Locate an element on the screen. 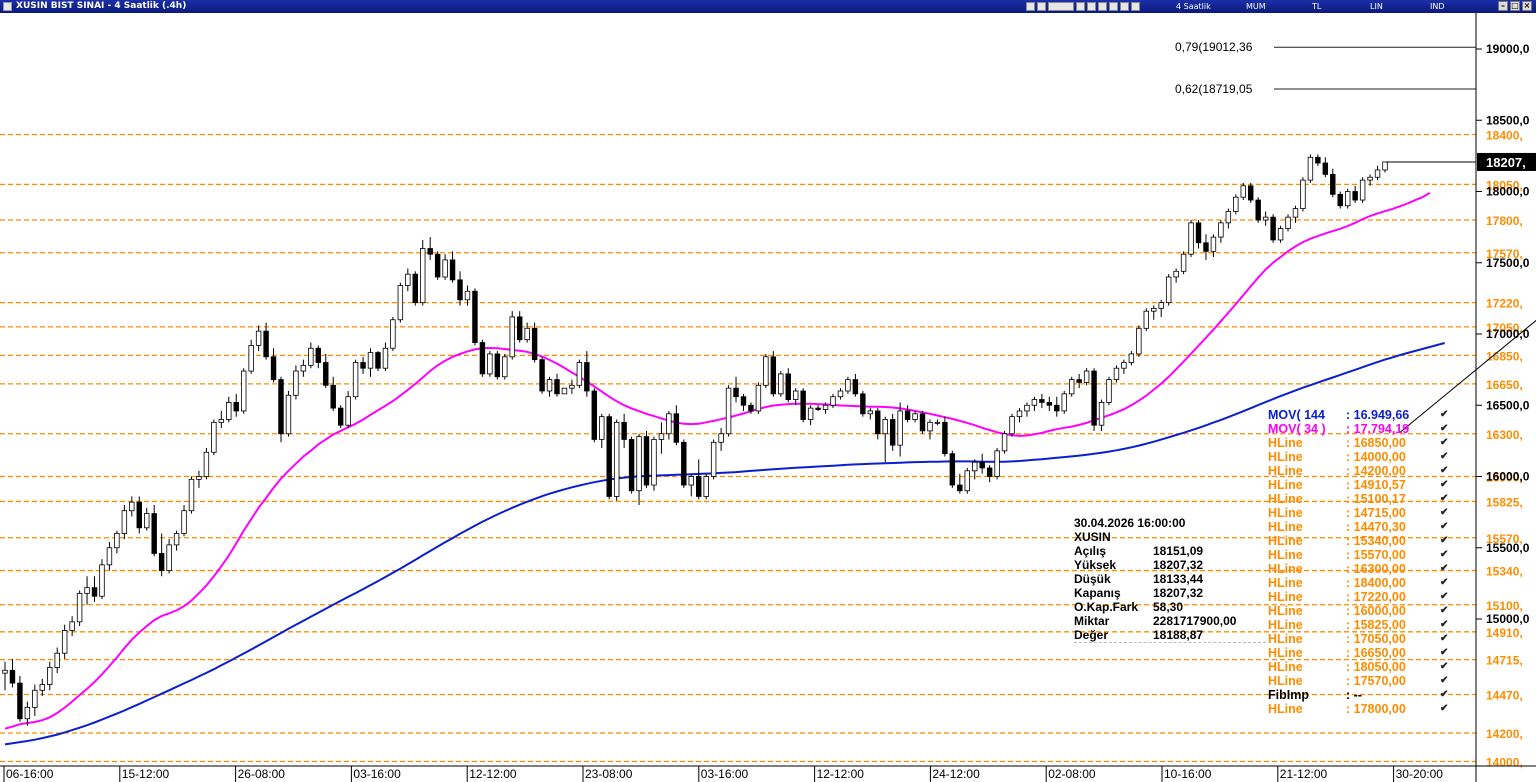  legend-row: FibImp: -- ✔ is located at coordinates (1361, 695).